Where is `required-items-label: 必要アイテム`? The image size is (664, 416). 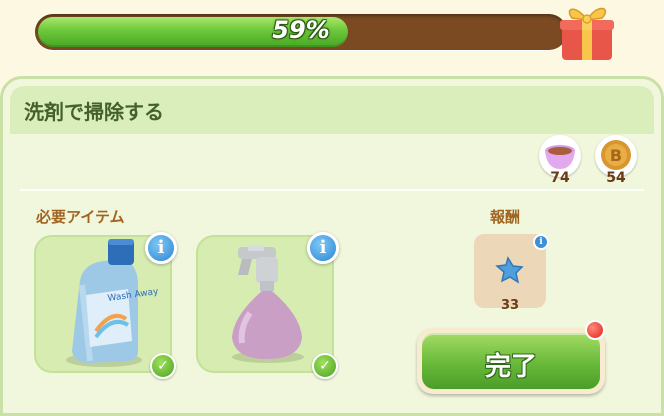 required-items-label: 必要アイテム is located at coordinates (80, 217).